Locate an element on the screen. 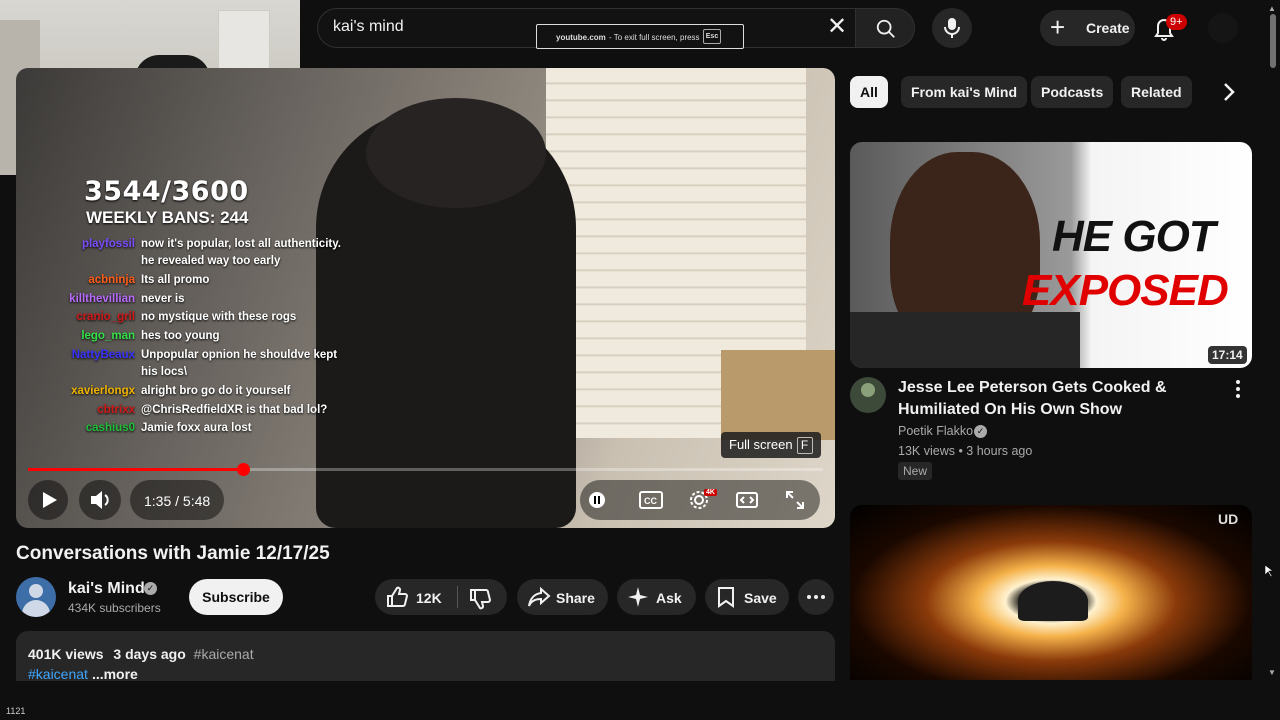 This screenshot has width=1280, height=720. sparkle-icon is located at coordinates (638, 597).